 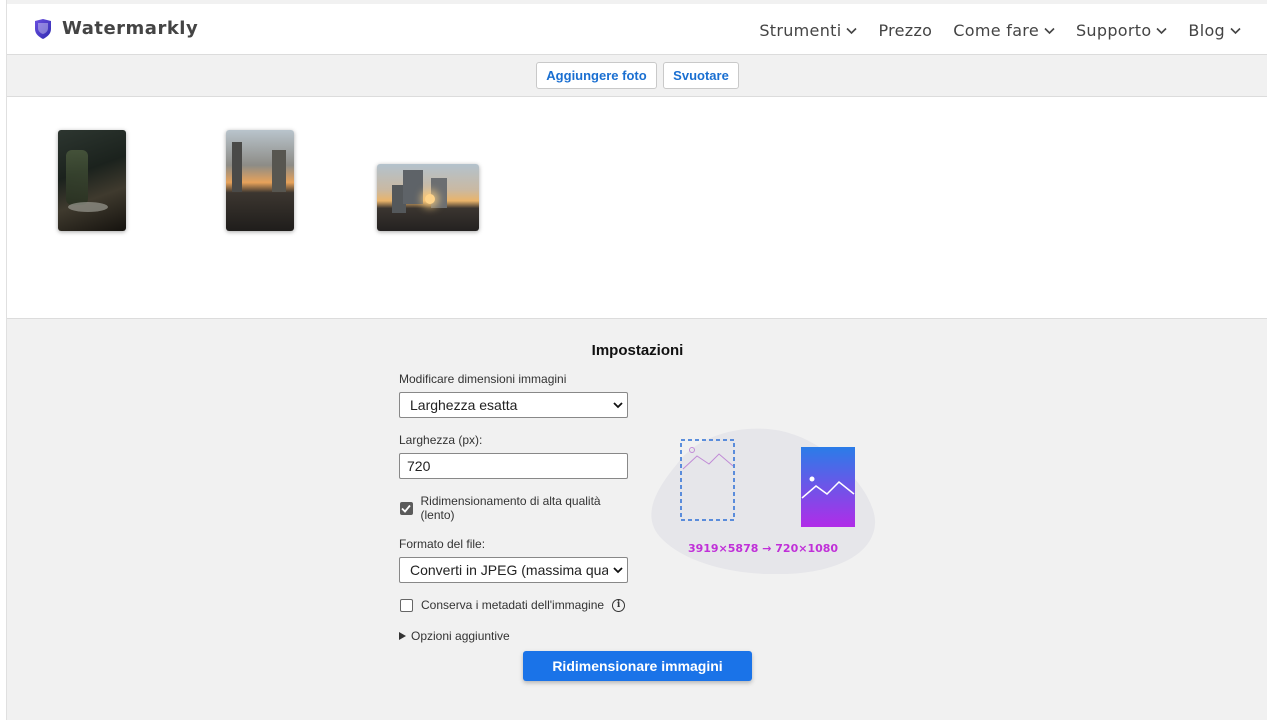 I want to click on width-input: 720, so click(x=513, y=466).